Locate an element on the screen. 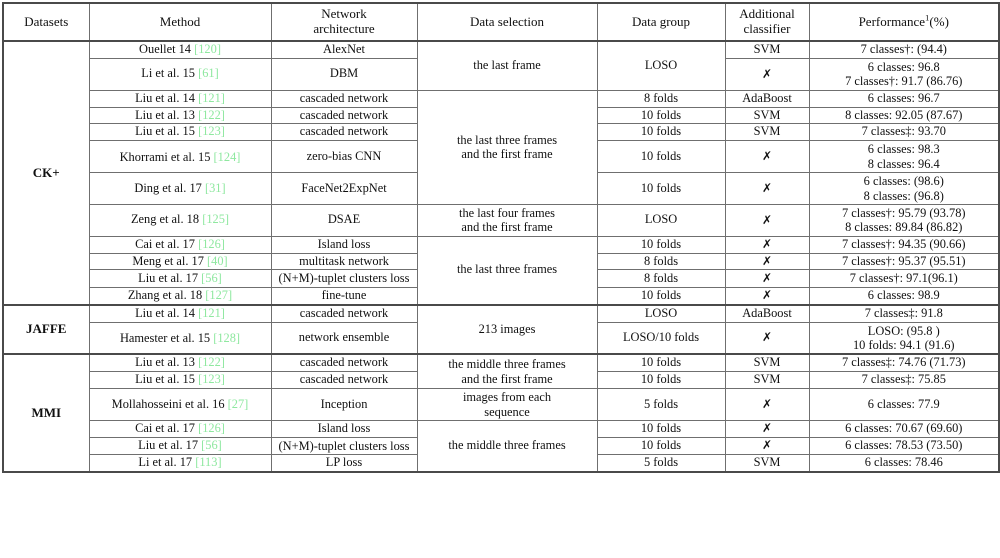  performance-cell: LOSO: (95.8 ) 10 folds: 94.1 (91.6) is located at coordinates (904, 338).